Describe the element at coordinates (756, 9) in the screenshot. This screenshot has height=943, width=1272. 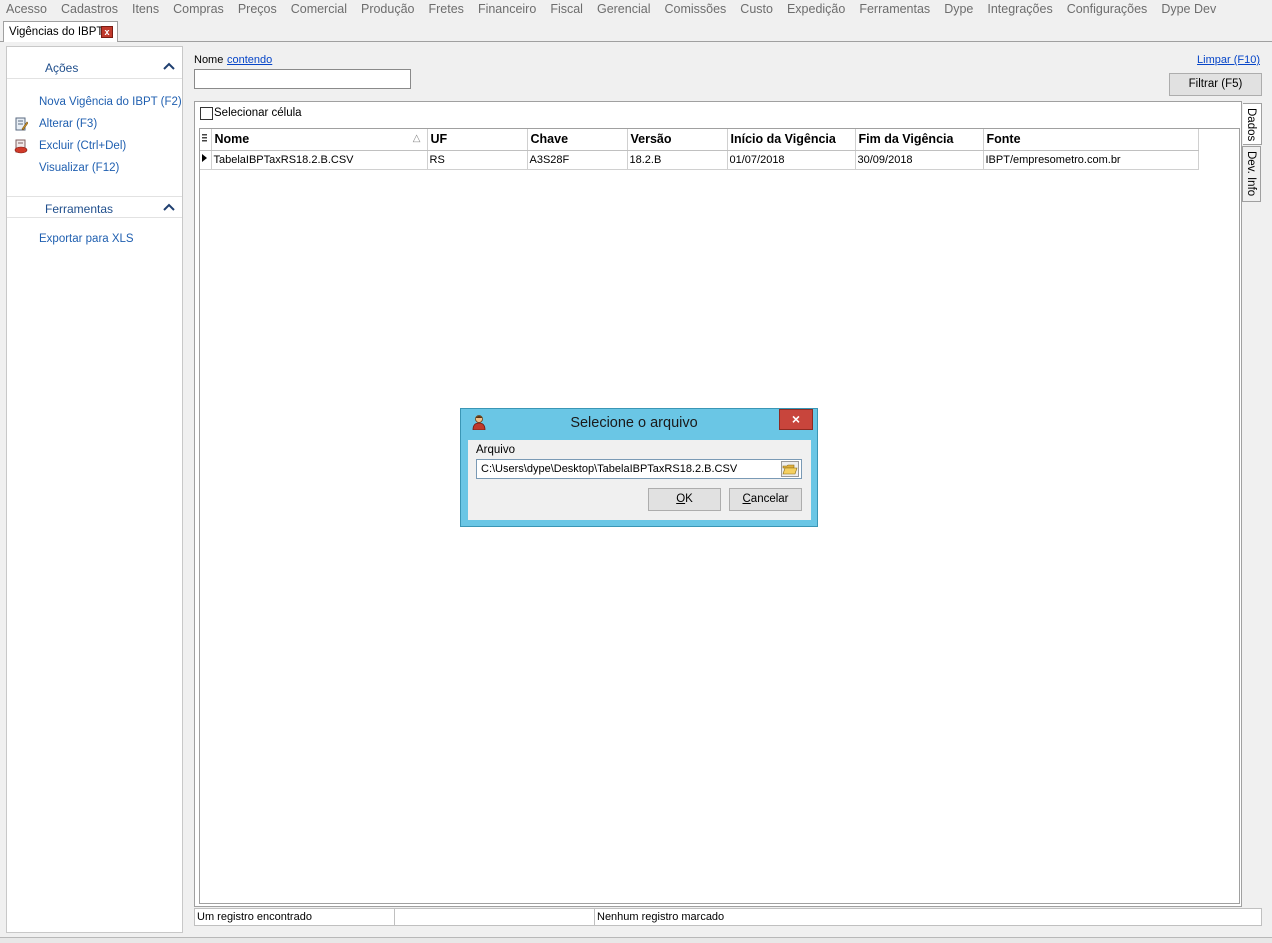
I see `menu-item-12: Custo` at that location.